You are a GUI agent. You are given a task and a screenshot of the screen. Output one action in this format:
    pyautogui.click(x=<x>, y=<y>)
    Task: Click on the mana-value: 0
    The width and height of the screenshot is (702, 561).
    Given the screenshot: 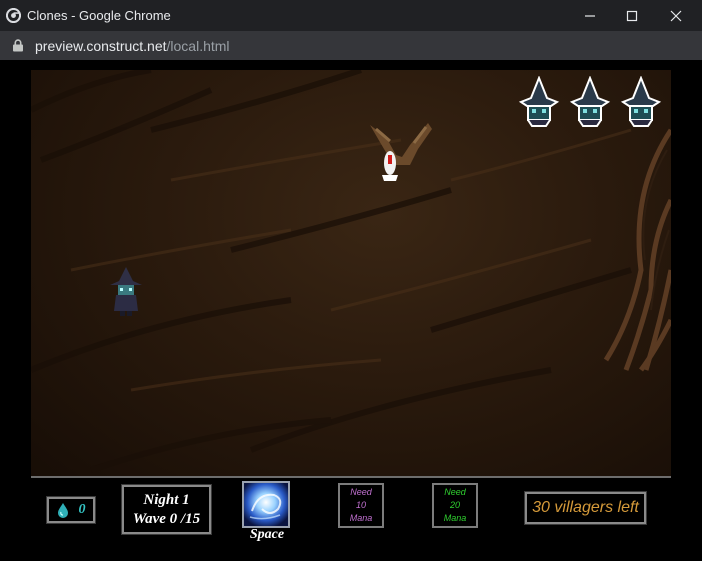 What is the action you would take?
    pyautogui.click(x=82, y=509)
    